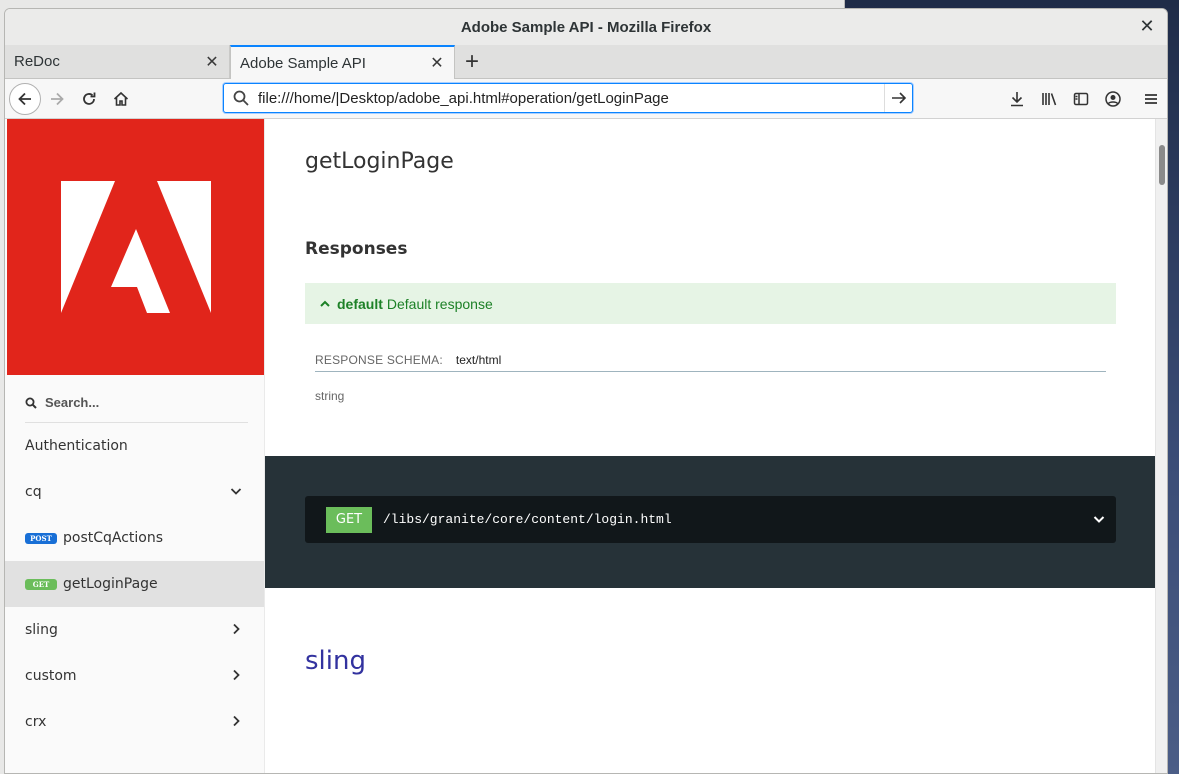 The width and height of the screenshot is (1179, 774). I want to click on downloads-button, so click(1017, 99).